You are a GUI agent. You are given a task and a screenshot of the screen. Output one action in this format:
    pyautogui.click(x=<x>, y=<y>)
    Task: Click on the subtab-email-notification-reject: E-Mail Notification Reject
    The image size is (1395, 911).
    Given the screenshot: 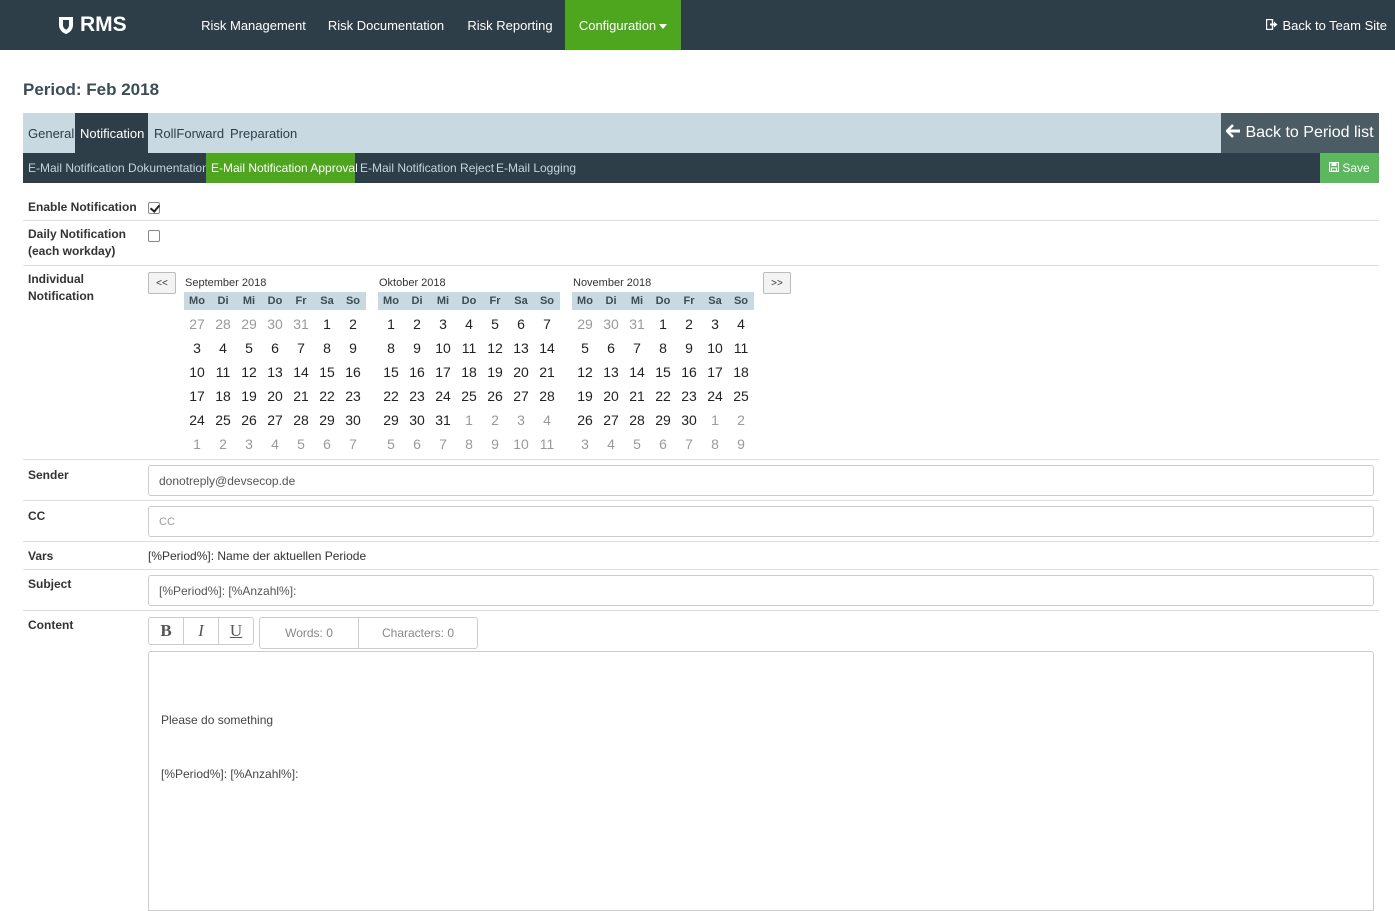 What is the action you would take?
    pyautogui.click(x=424, y=168)
    